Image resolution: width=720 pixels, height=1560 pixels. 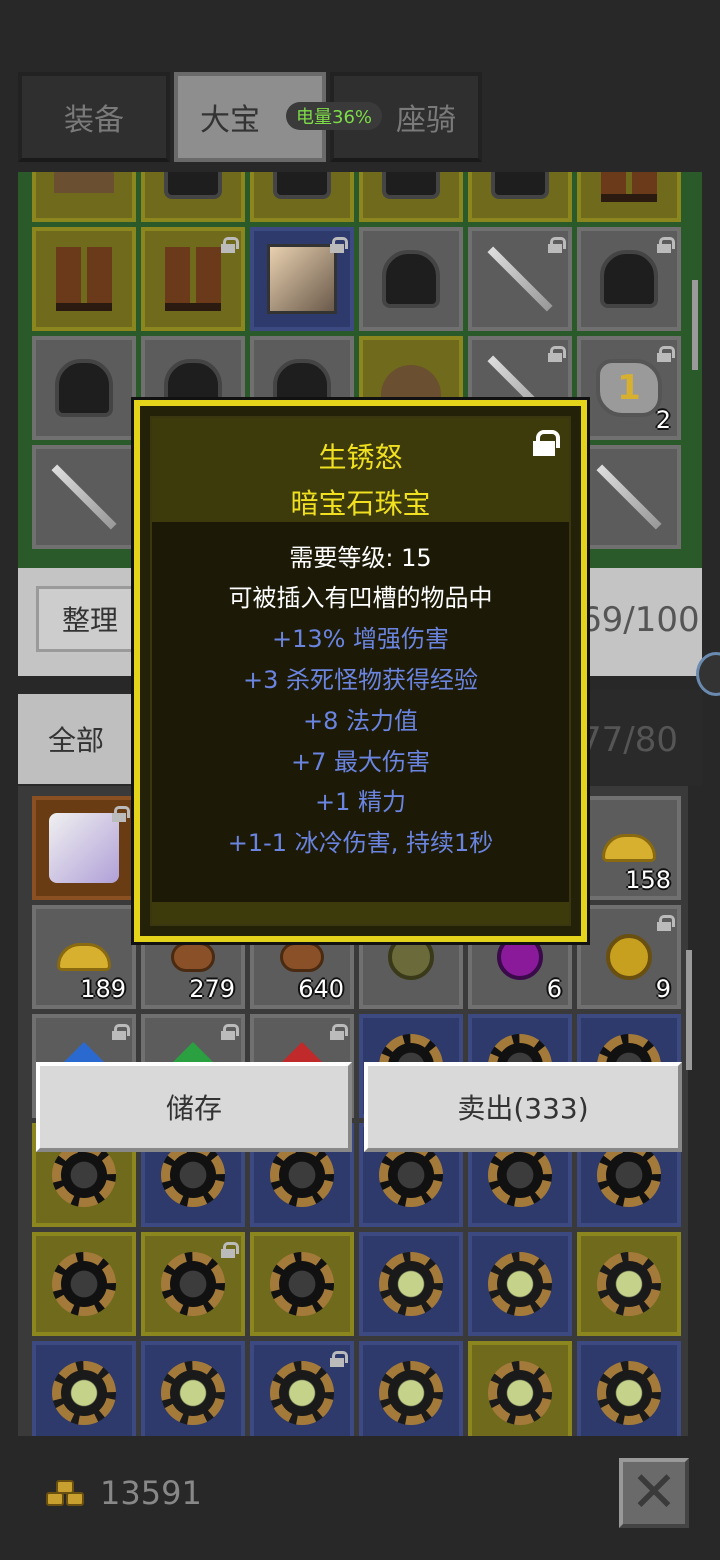 I want to click on item-stat: +3 杀死怪物获得经验, so click(x=360, y=680).